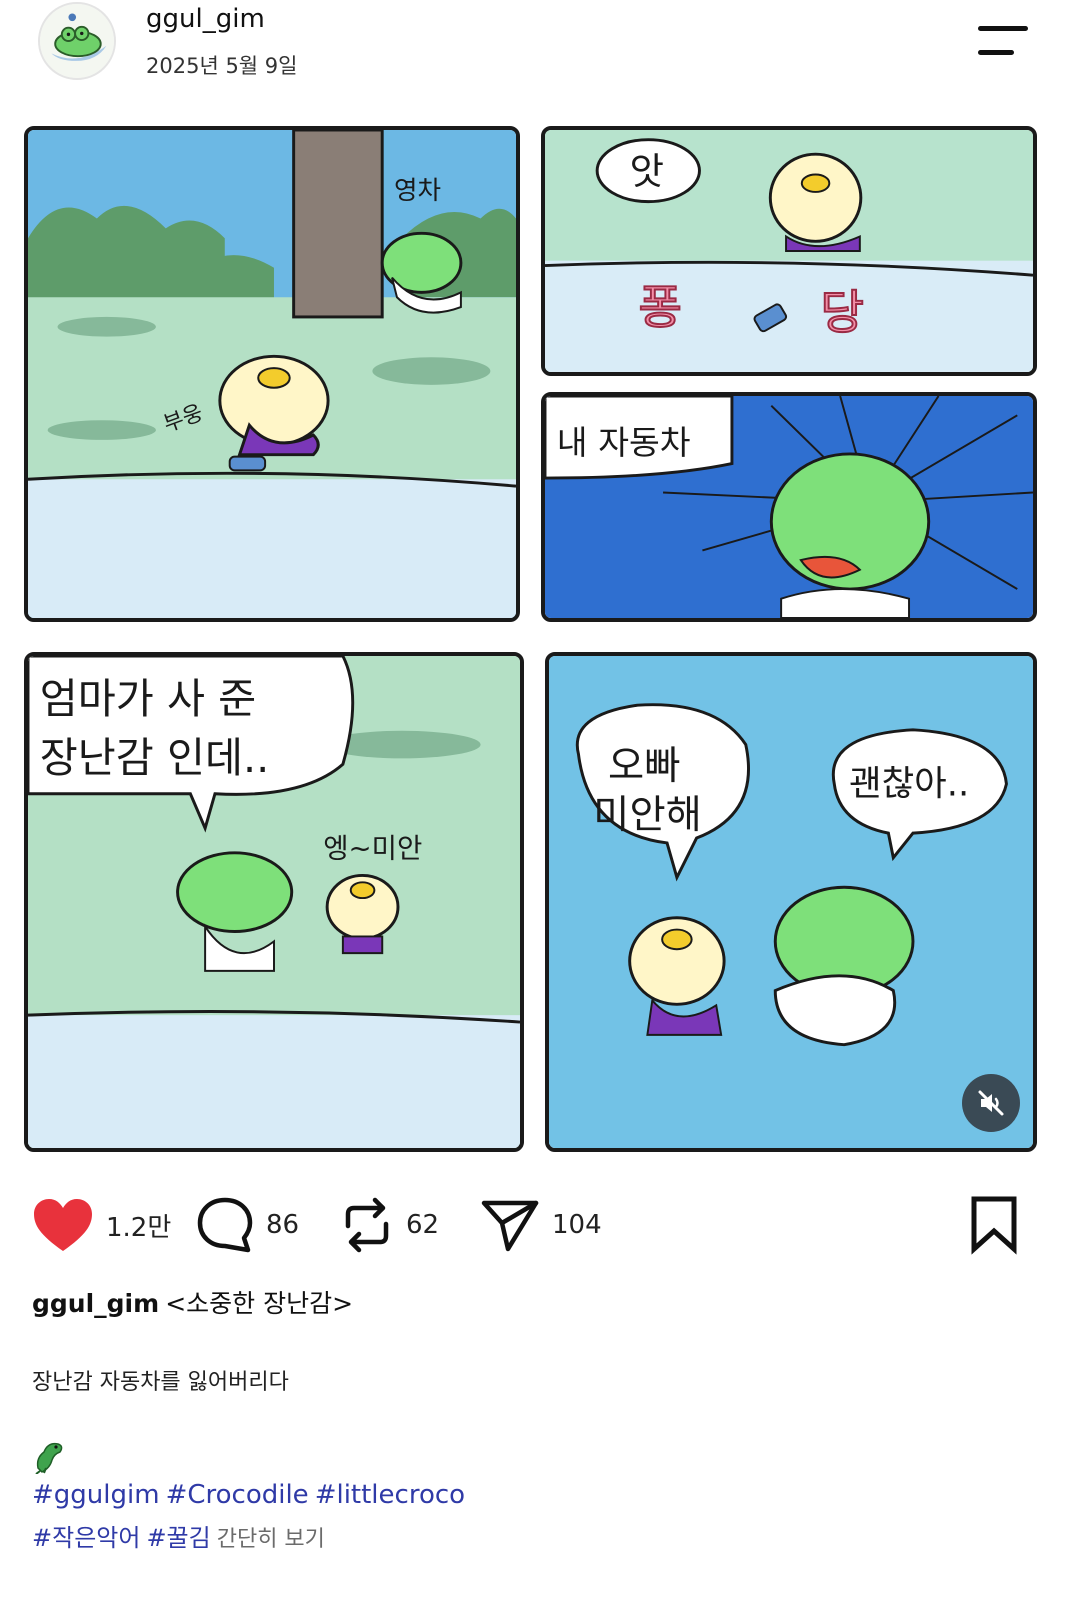 This screenshot has height=1602, width=1080. What do you see at coordinates (272, 374) in the screenshot?
I see `comic-panel-1: 영차 부웅` at bounding box center [272, 374].